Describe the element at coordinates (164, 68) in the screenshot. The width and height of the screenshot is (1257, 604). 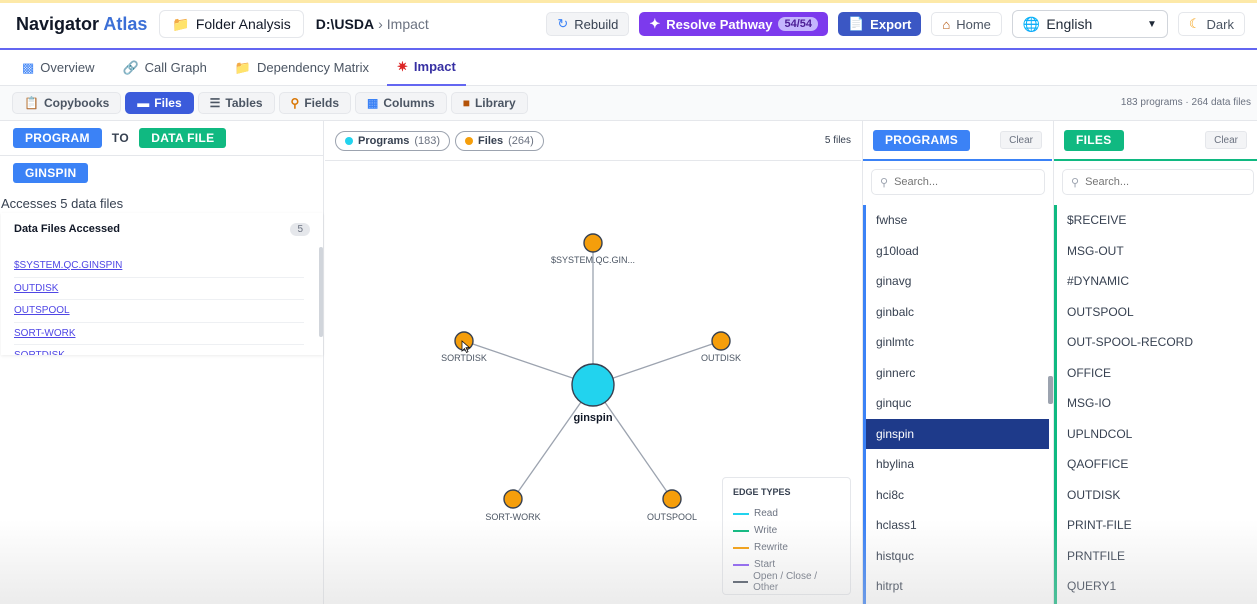
I see `tab-call-graph: 🔗 Call Graph` at that location.